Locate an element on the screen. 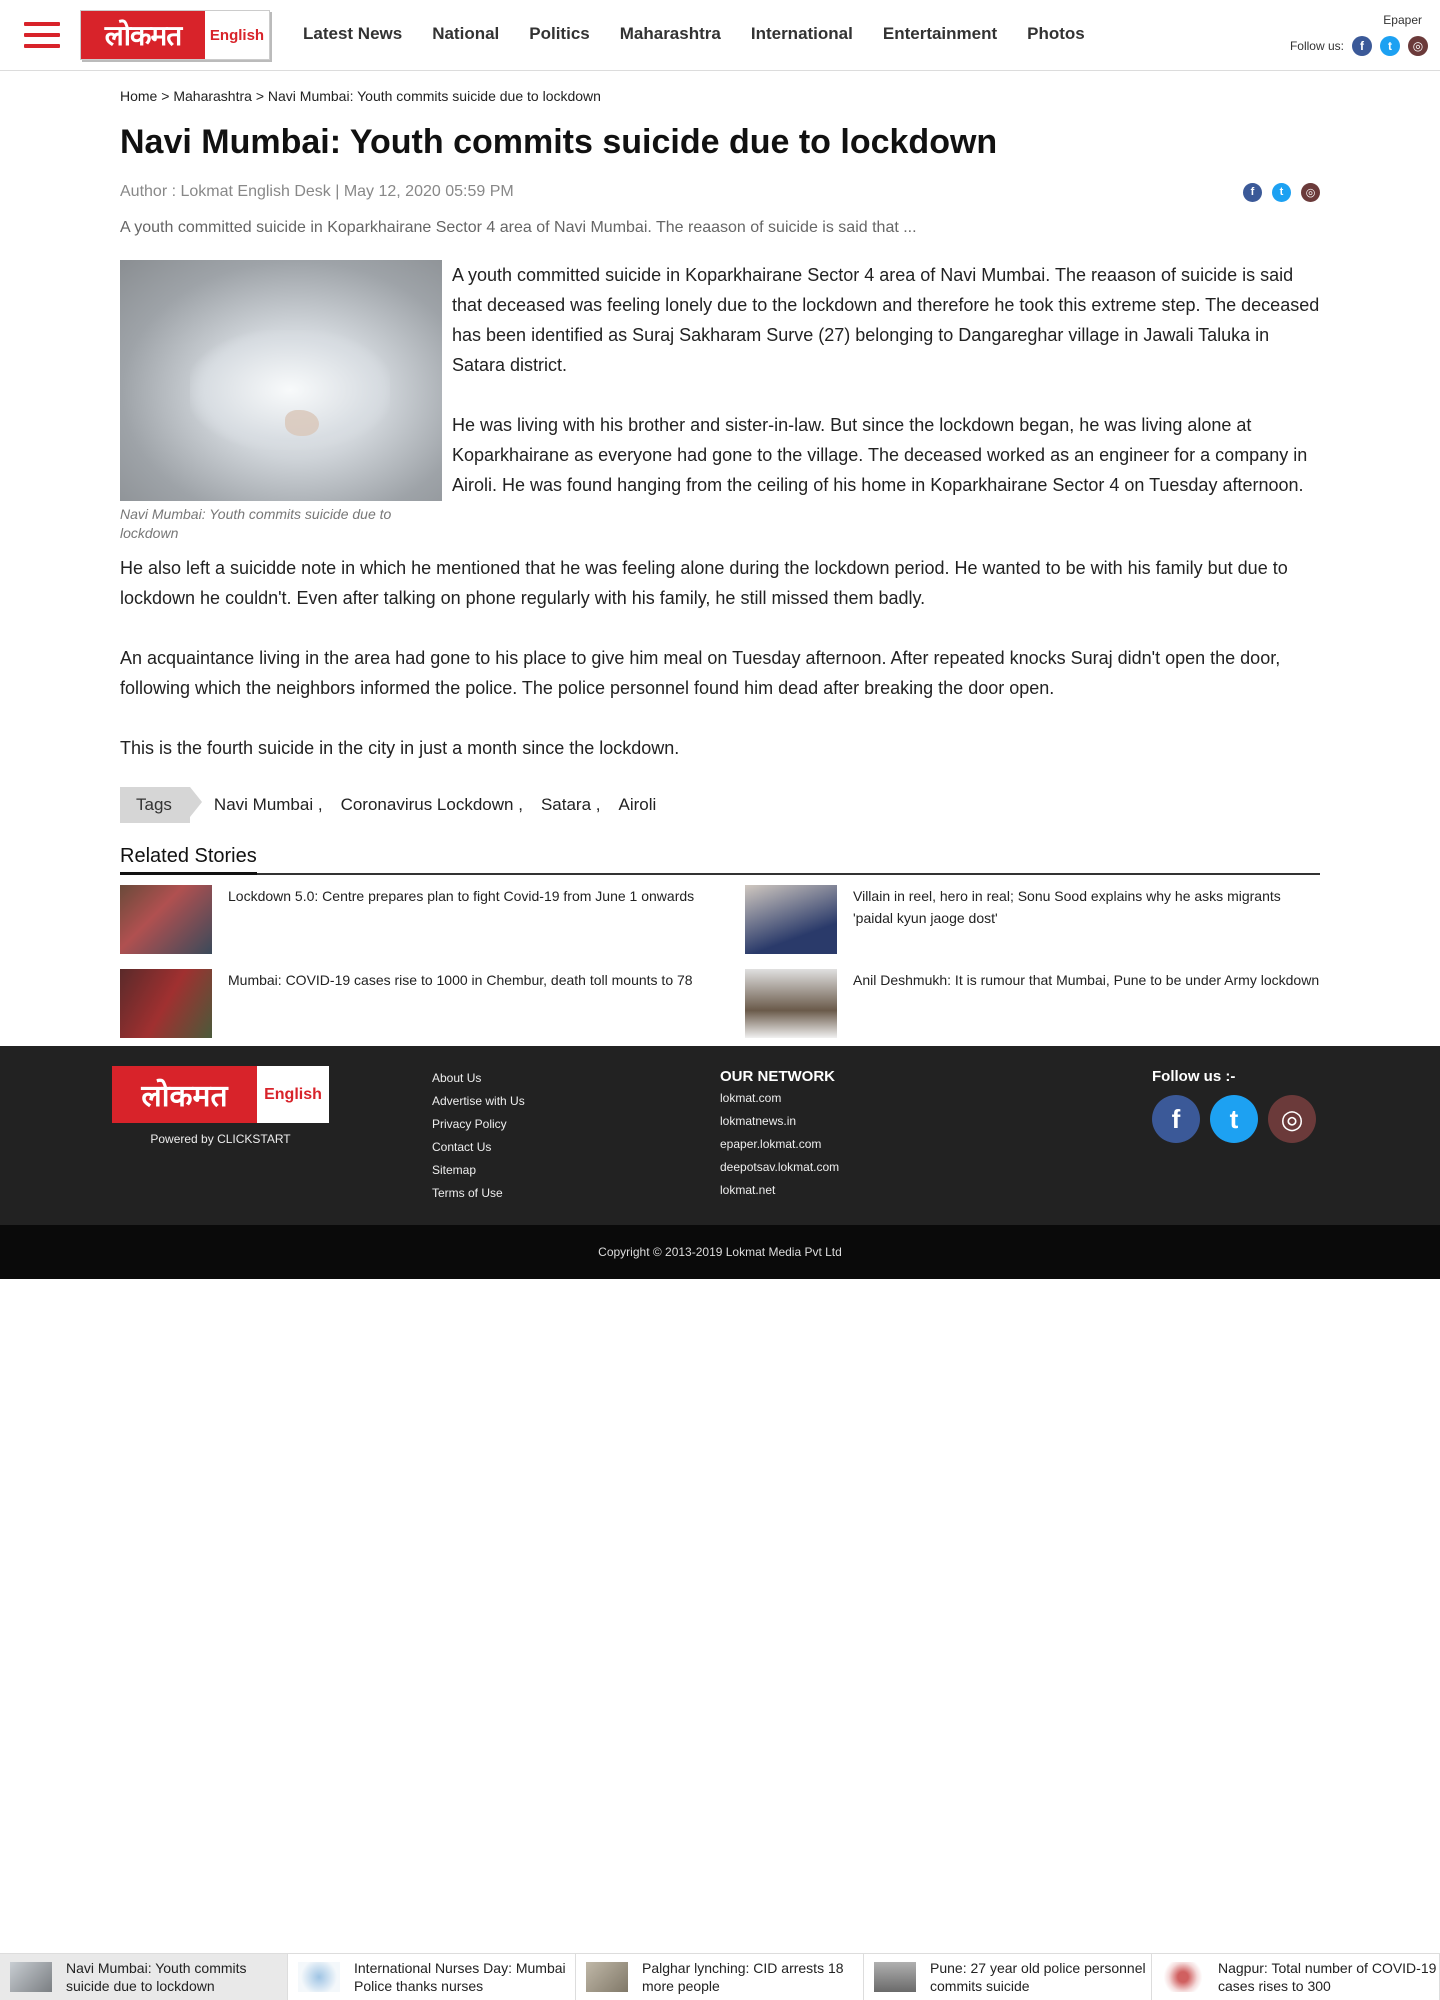  tags-label: Tags is located at coordinates (161, 804).